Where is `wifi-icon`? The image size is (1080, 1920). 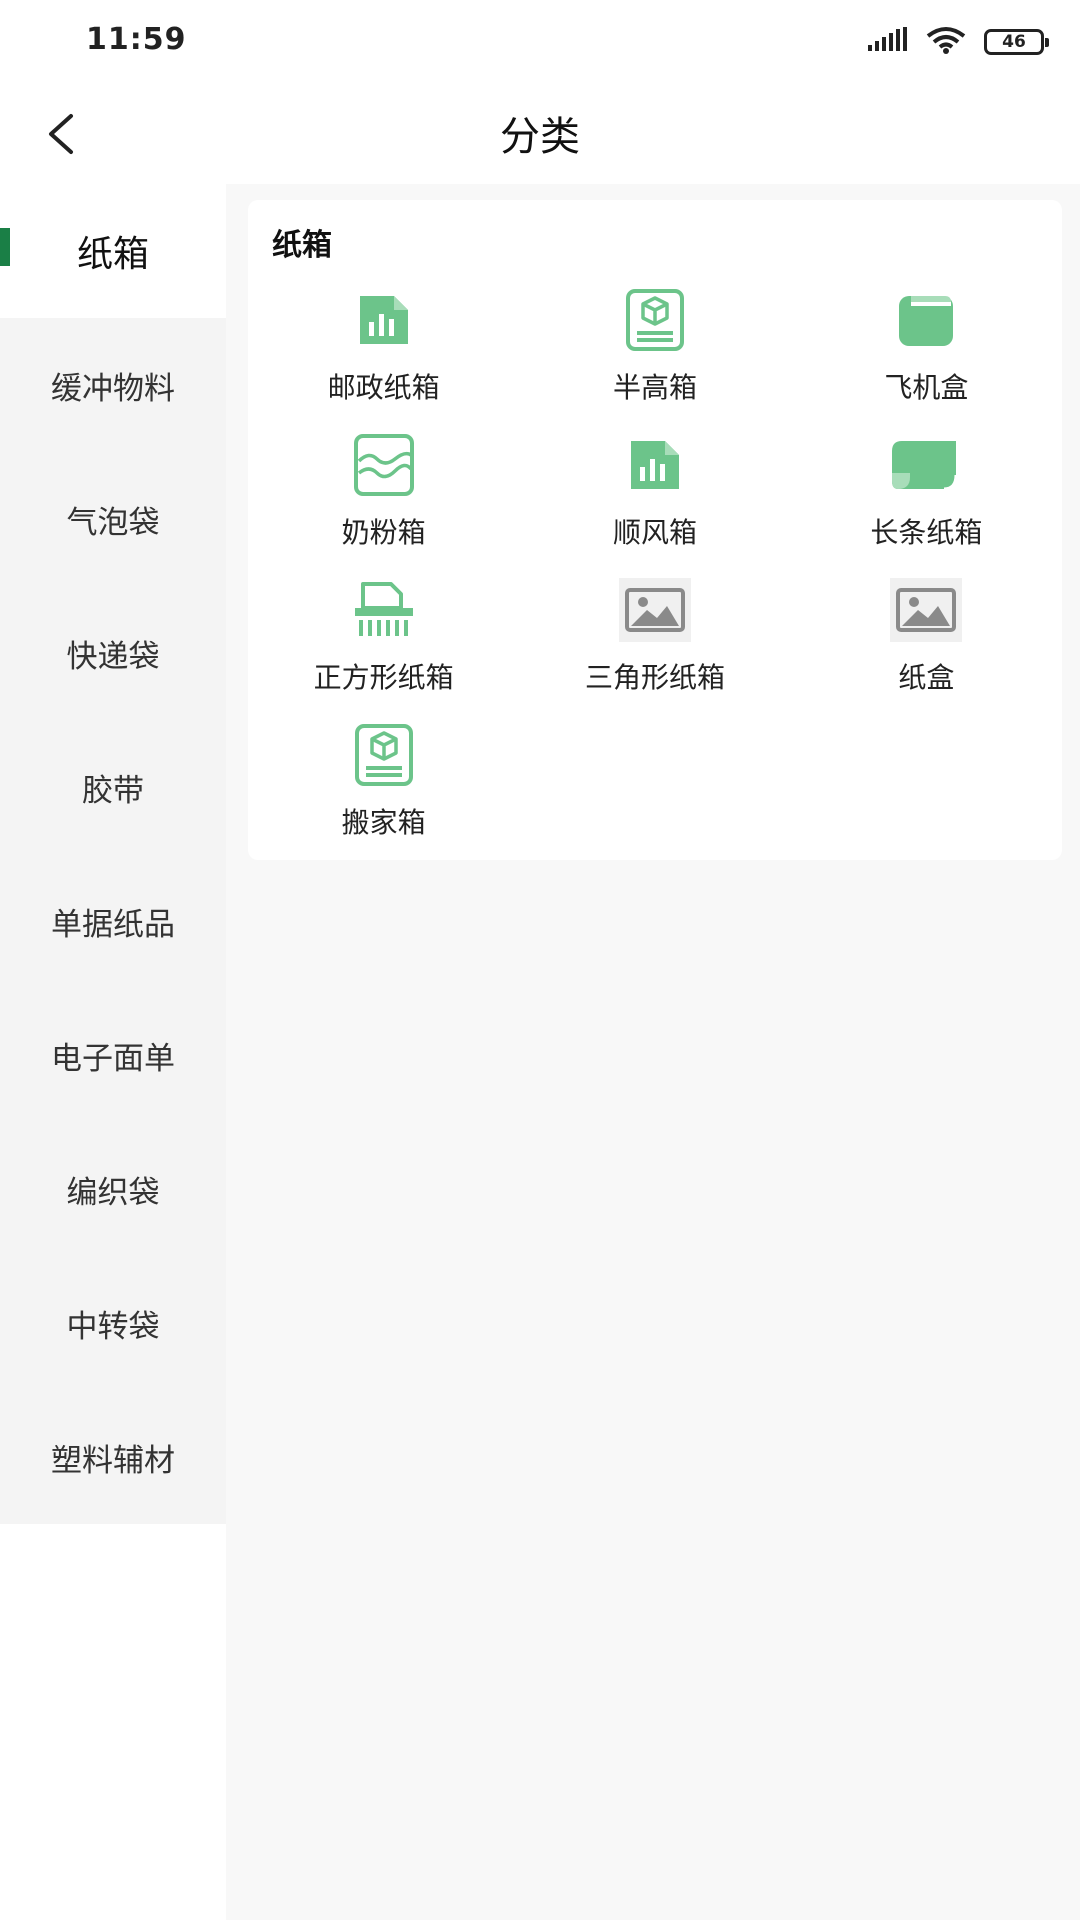 wifi-icon is located at coordinates (946, 42).